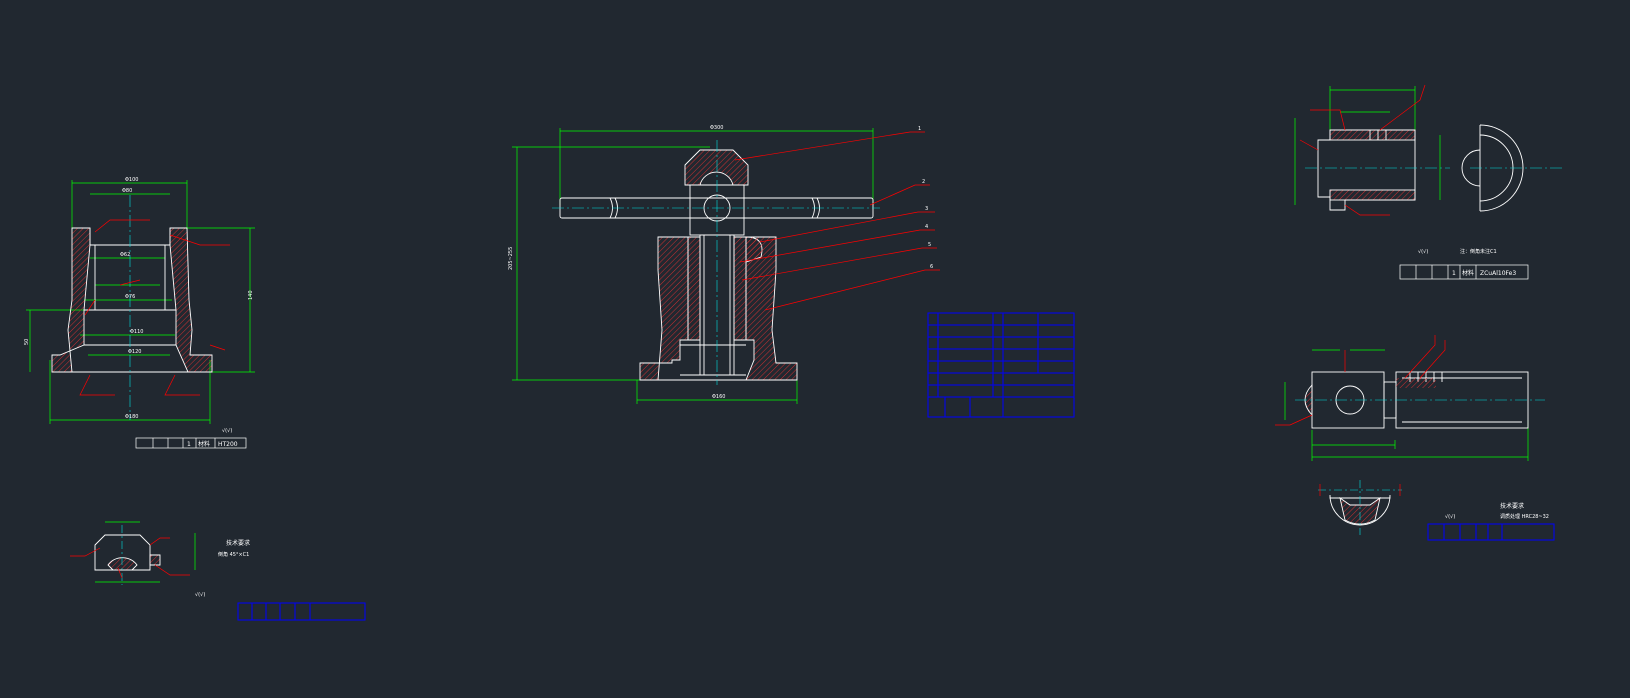 This screenshot has width=1630, height=698. Describe the element at coordinates (1524, 516) in the screenshot. I see `screw-note: 调质处理 HRC28~32` at that location.